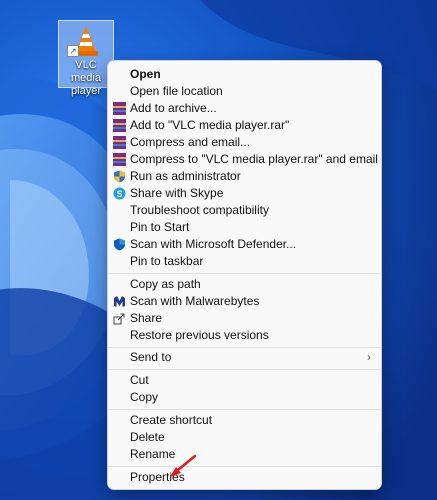  What do you see at coordinates (86, 78) in the screenshot?
I see `desktop-icon-label: VLC media player` at bounding box center [86, 78].